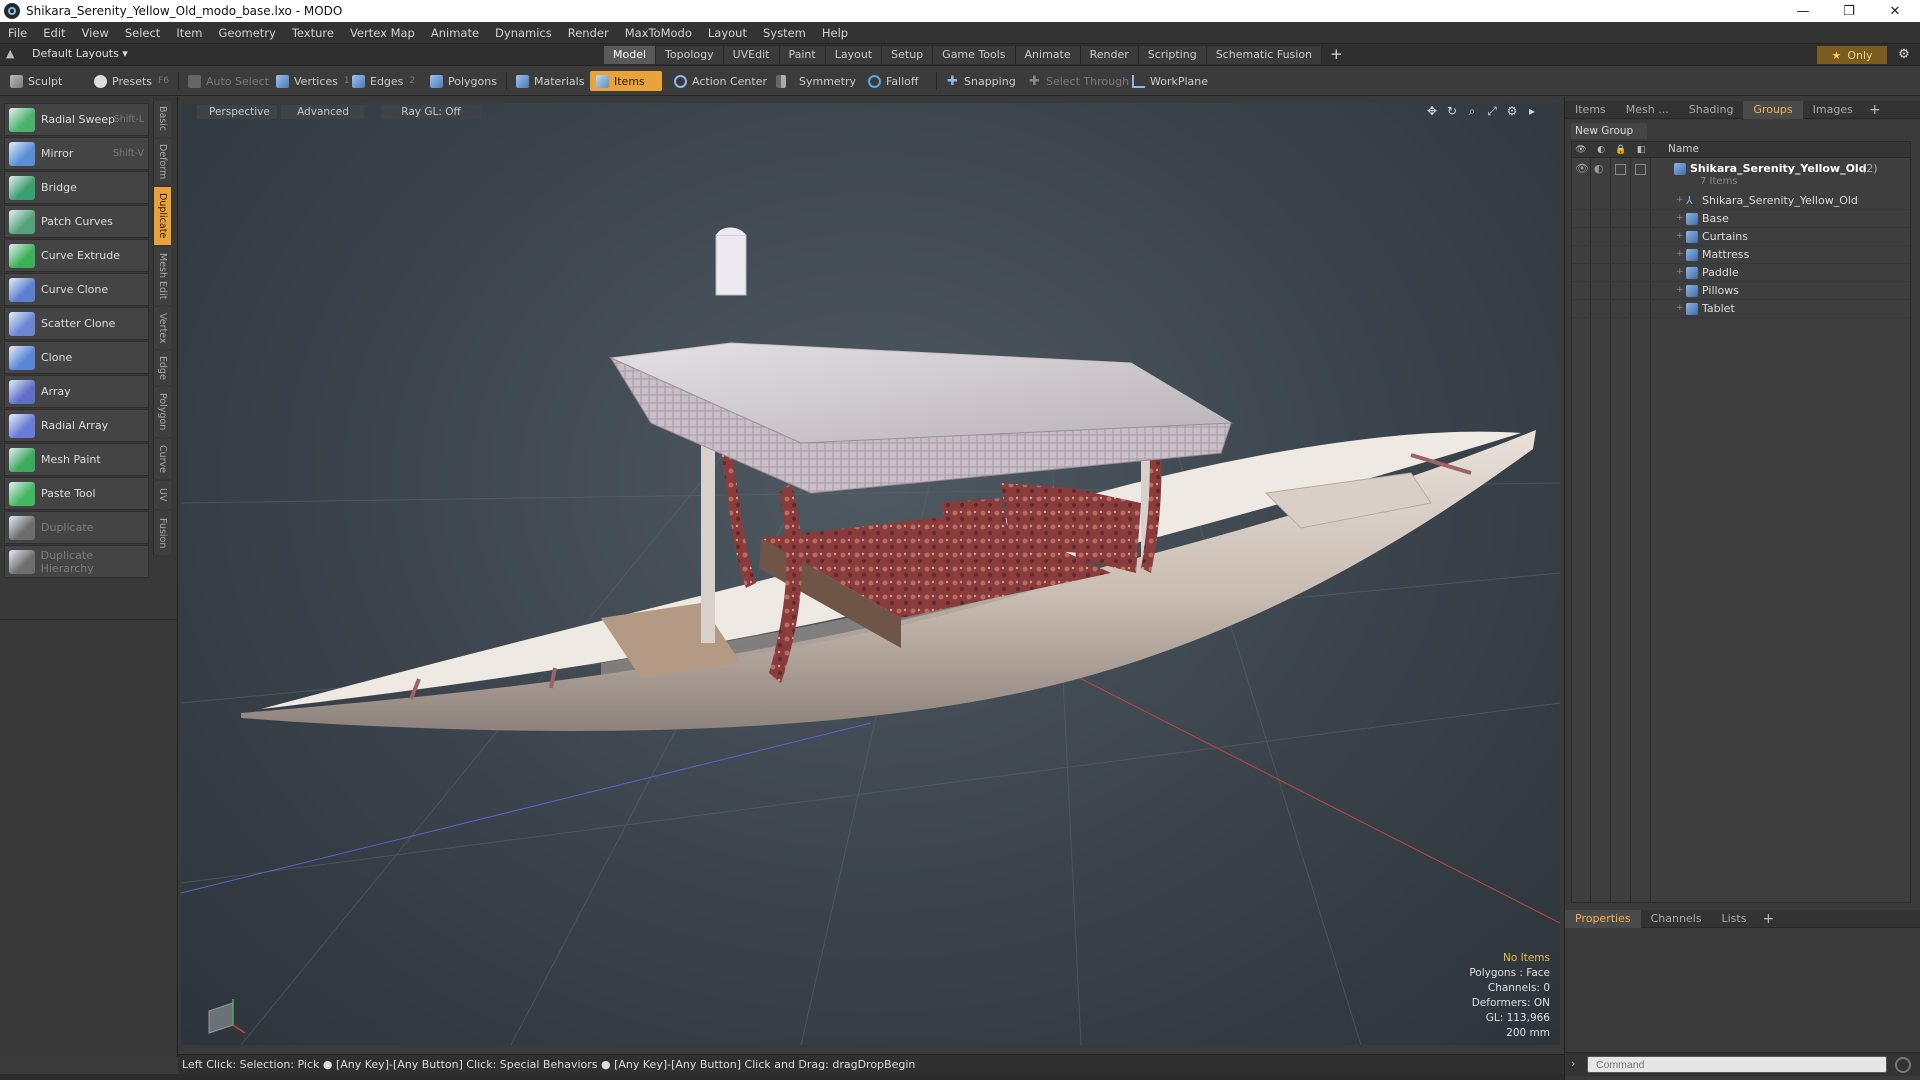 Image resolution: width=1920 pixels, height=1080 pixels. Describe the element at coordinates (1737, 1064) in the screenshot. I see `command-input` at that location.